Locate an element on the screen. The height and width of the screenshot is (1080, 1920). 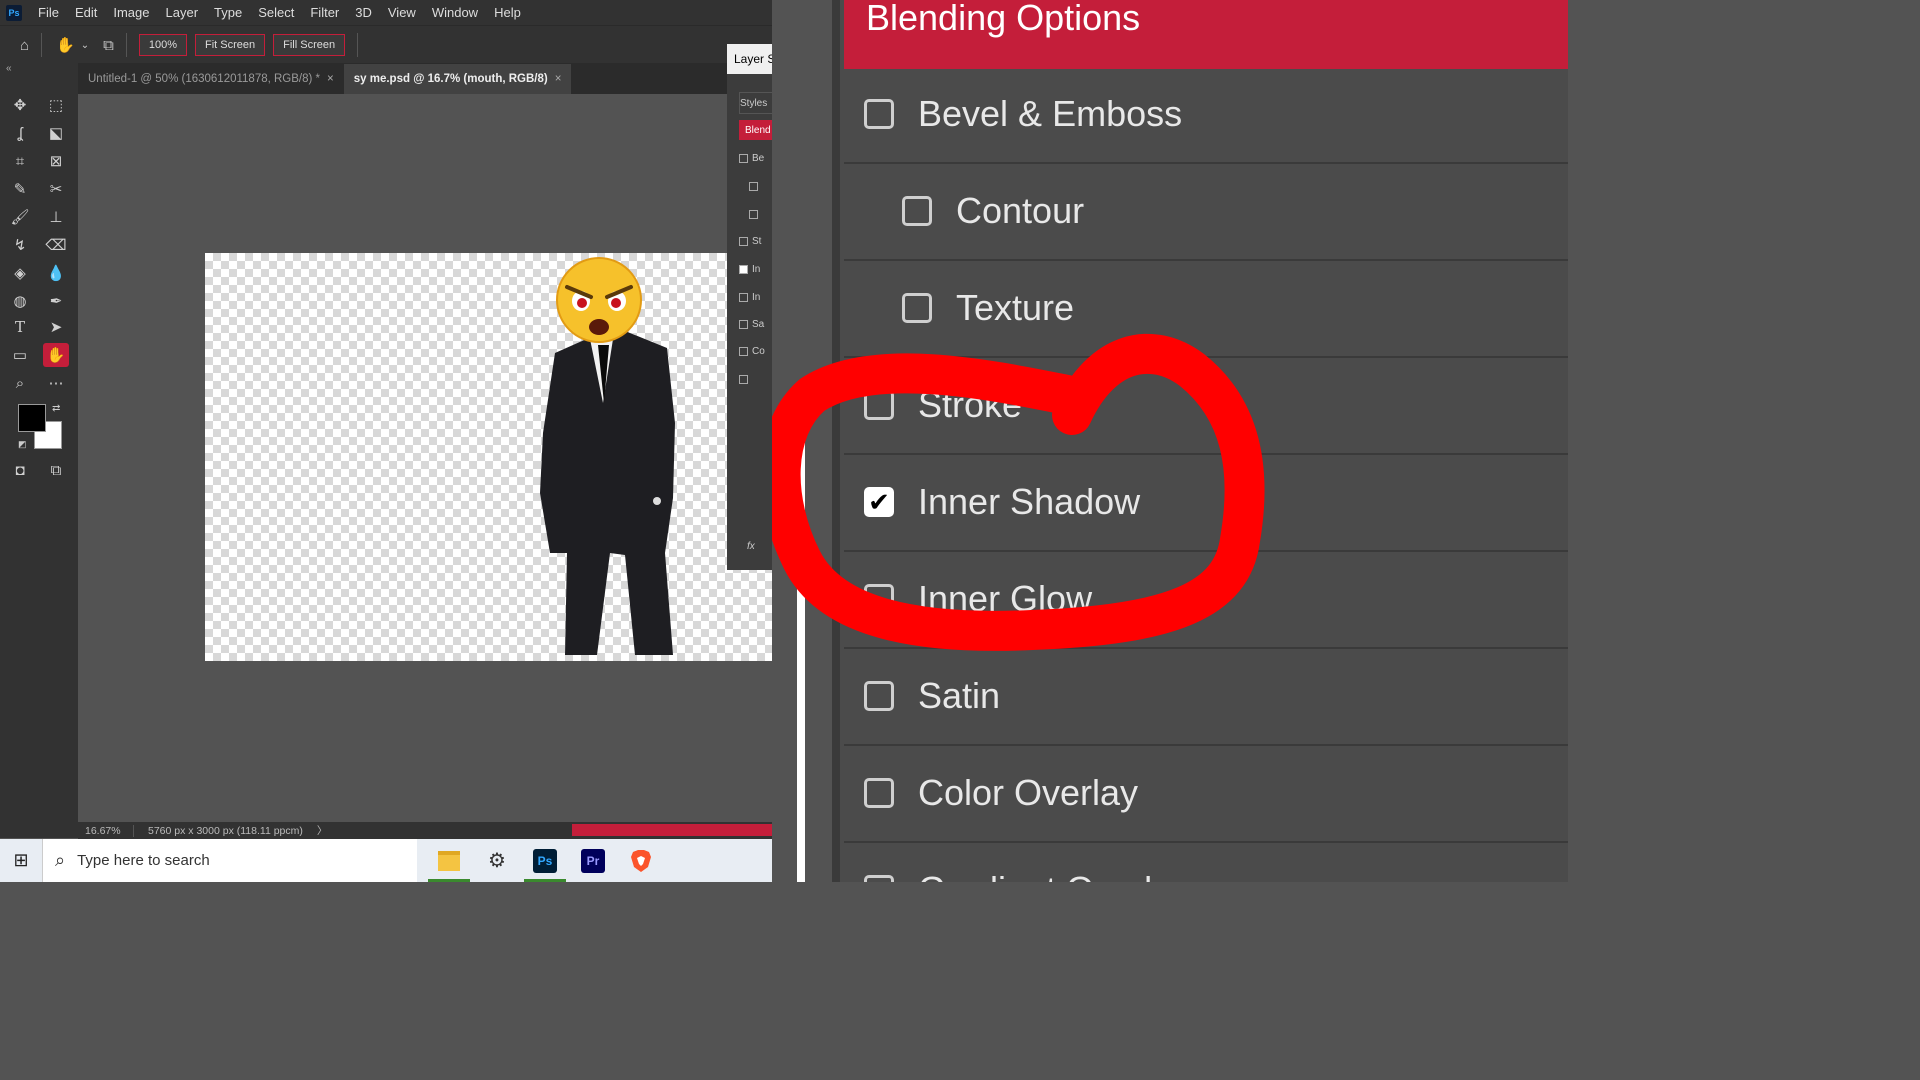
windows-start-icon: ⊞ is located at coordinates (21, 860).